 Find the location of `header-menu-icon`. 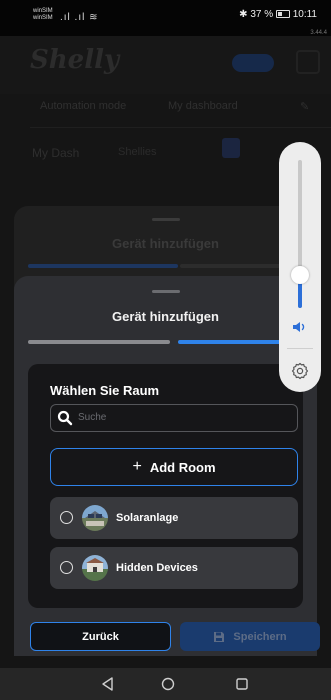

header-menu-icon is located at coordinates (308, 62).